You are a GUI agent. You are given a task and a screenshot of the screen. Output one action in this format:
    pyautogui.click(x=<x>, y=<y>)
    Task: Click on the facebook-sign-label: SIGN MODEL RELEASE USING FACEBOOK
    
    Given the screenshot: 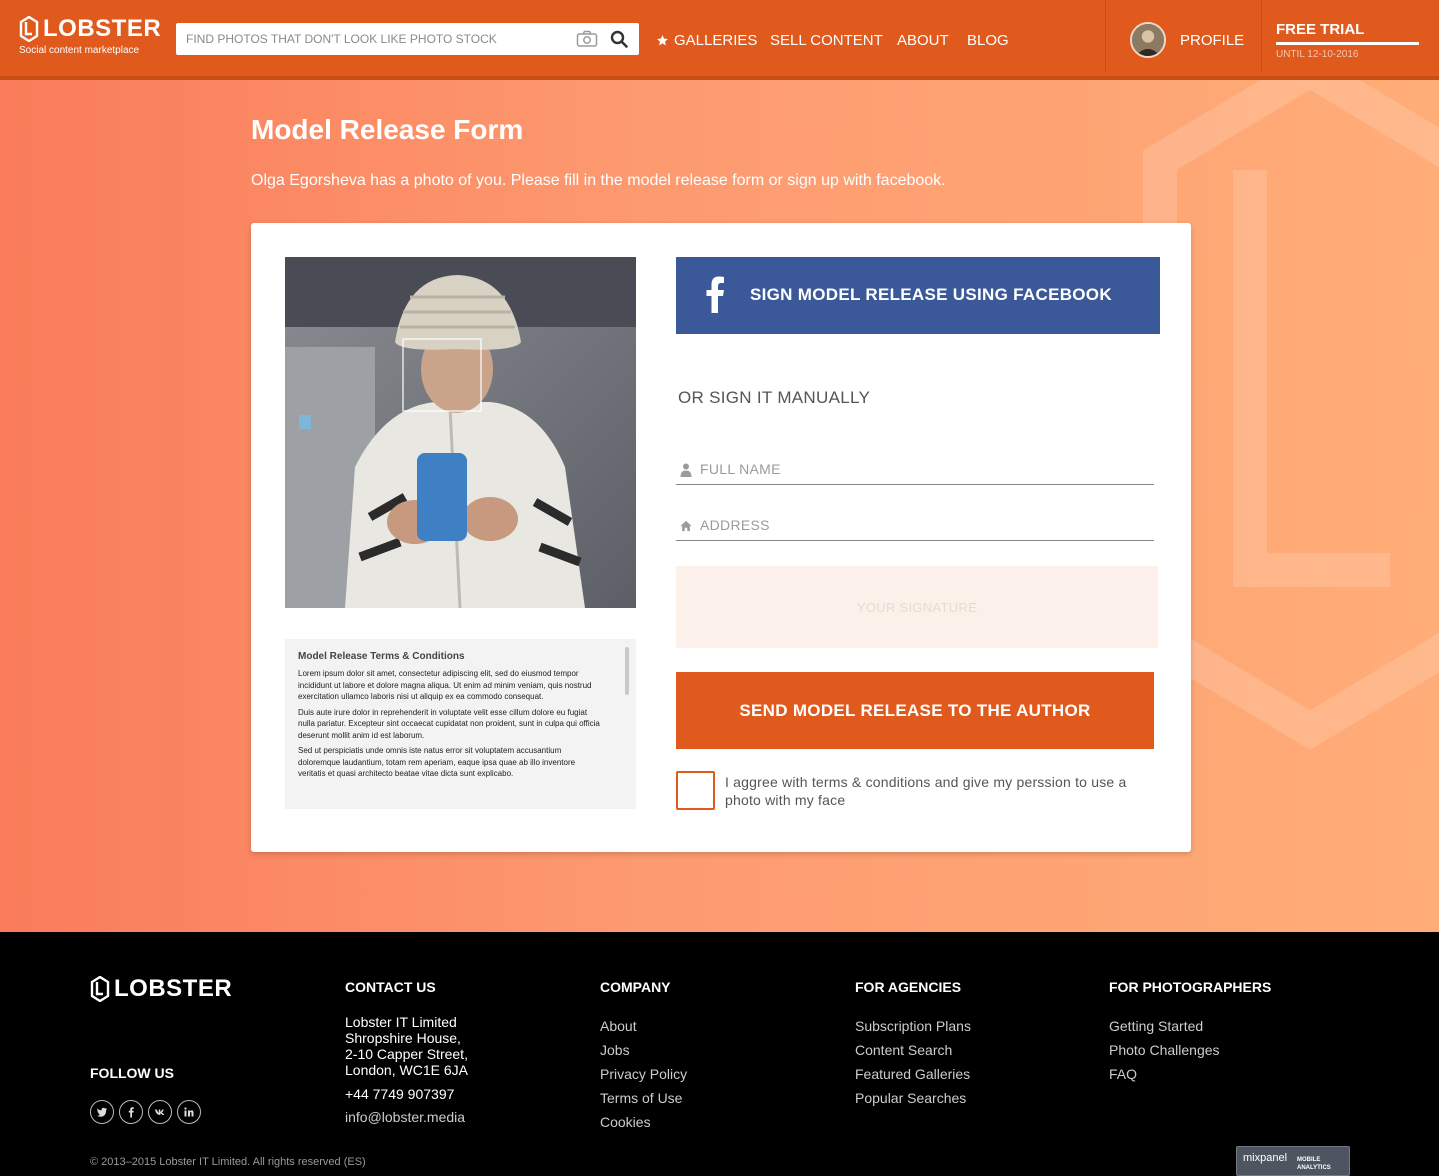 What is the action you would take?
    pyautogui.click(x=931, y=294)
    